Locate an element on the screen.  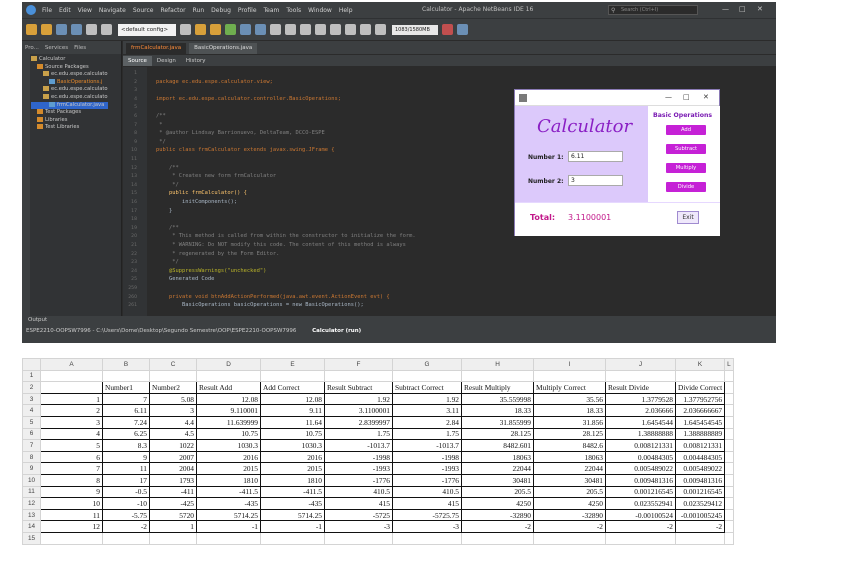
row-header: 12 is located at coordinates (31, 503).